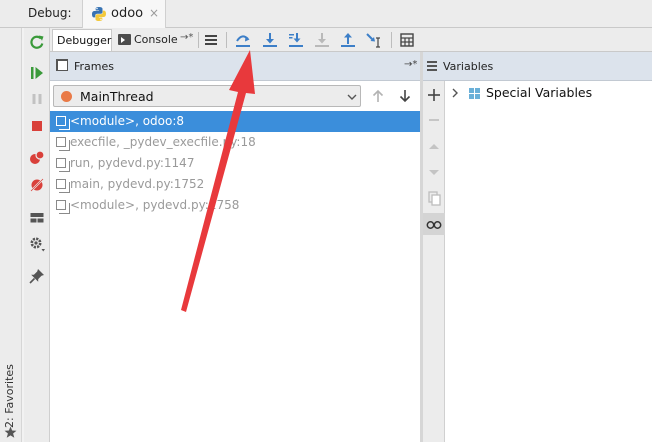 This screenshot has height=442, width=652. I want to click on debug-label: Debug:, so click(50, 13).